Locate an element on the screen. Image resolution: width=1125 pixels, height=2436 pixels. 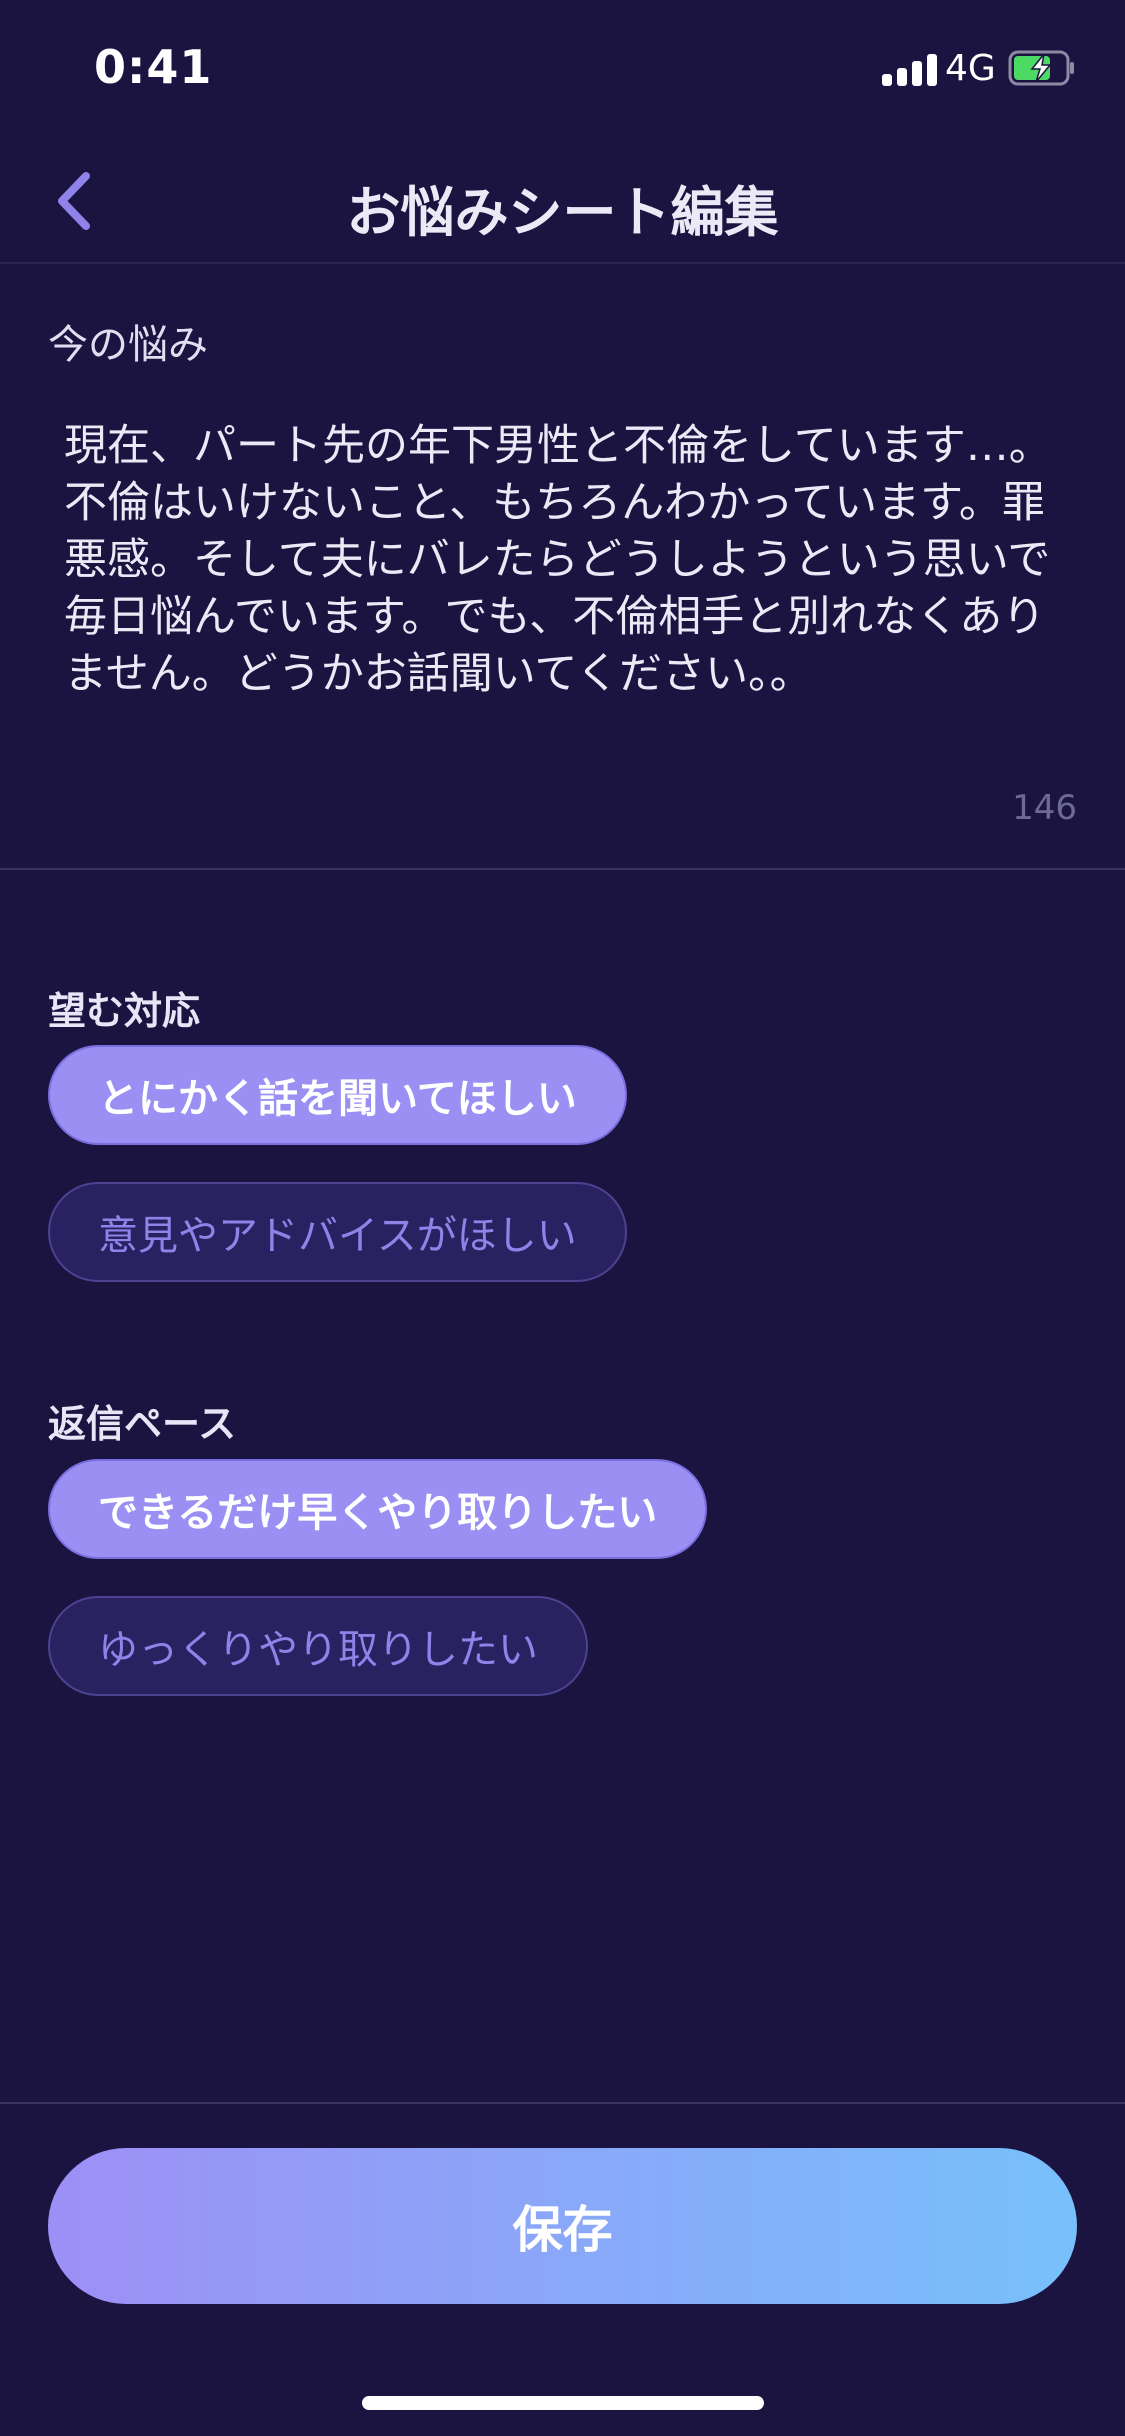
network-type: 4G is located at coordinates (970, 68).